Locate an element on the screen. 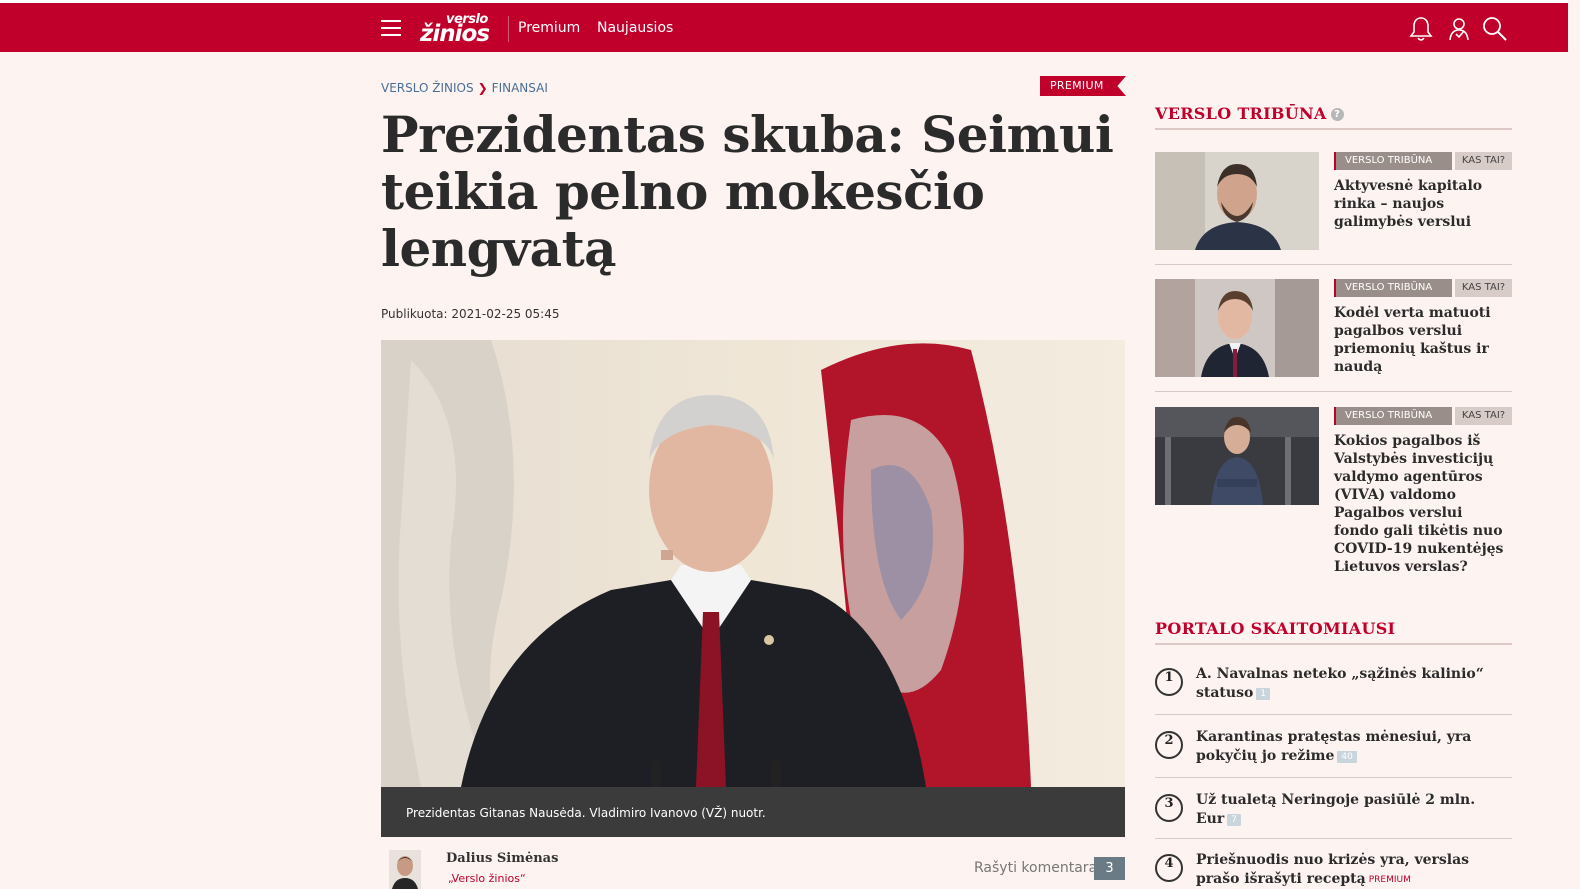 Image resolution: width=1580 pixels, height=889 pixels. menu-icon is located at coordinates (391, 28).